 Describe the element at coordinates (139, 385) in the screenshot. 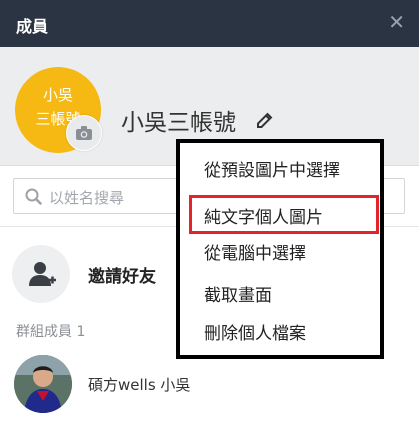

I see `member-name: 碩方wells 小吳` at that location.